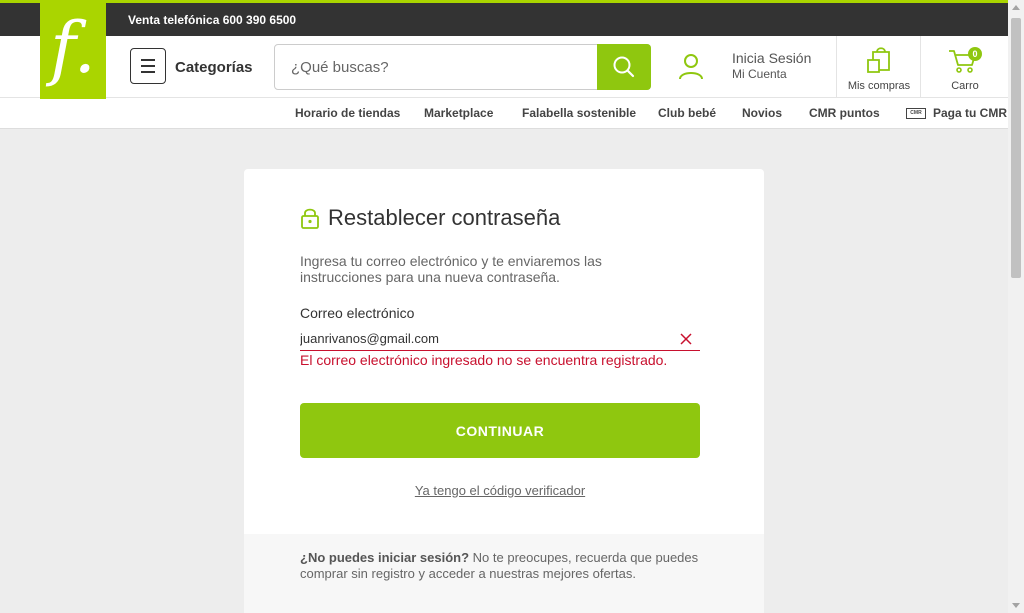  What do you see at coordinates (762, 113) in the screenshot?
I see `subnav-novios: Novios` at bounding box center [762, 113].